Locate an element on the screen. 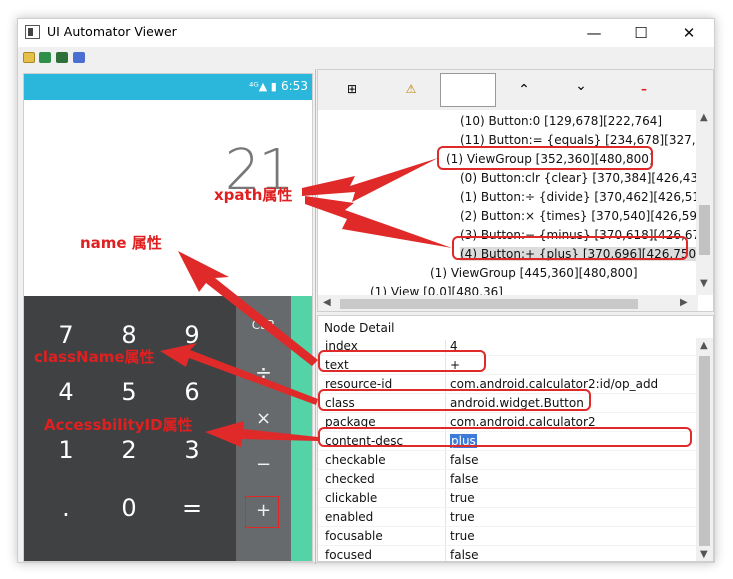  detail-key: checked is located at coordinates (350, 479).